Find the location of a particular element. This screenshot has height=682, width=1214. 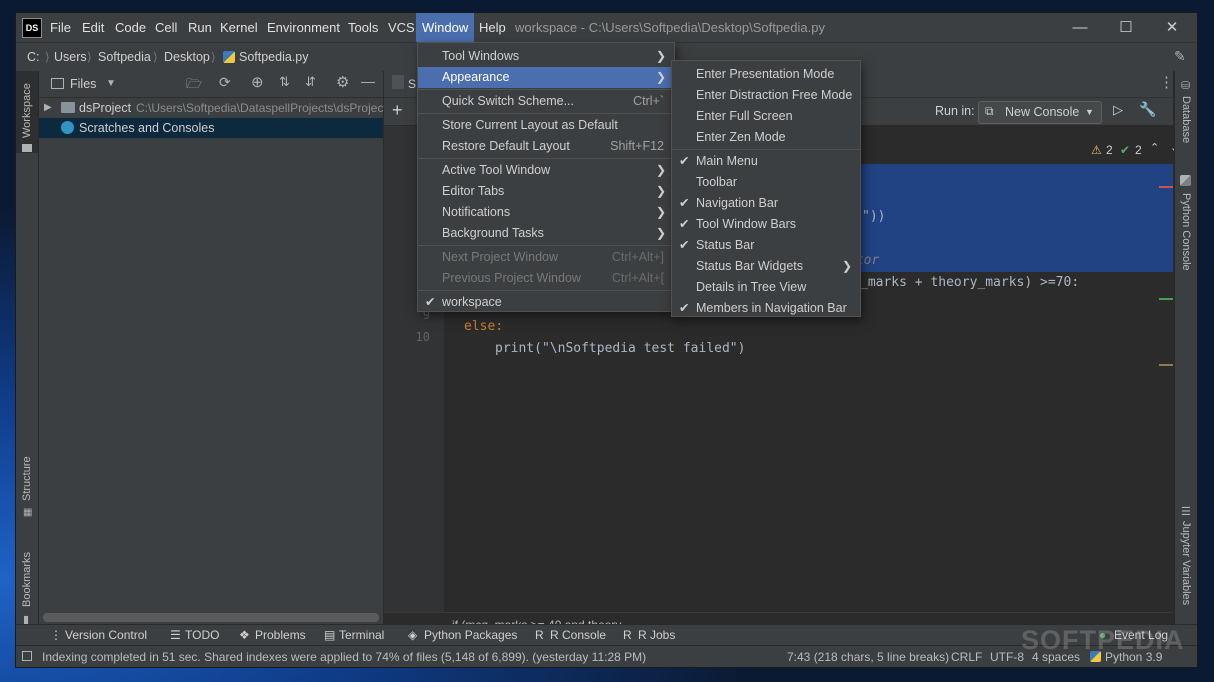

code-line-7: _marks + theory_marks) >=70: is located at coordinates (969, 282).